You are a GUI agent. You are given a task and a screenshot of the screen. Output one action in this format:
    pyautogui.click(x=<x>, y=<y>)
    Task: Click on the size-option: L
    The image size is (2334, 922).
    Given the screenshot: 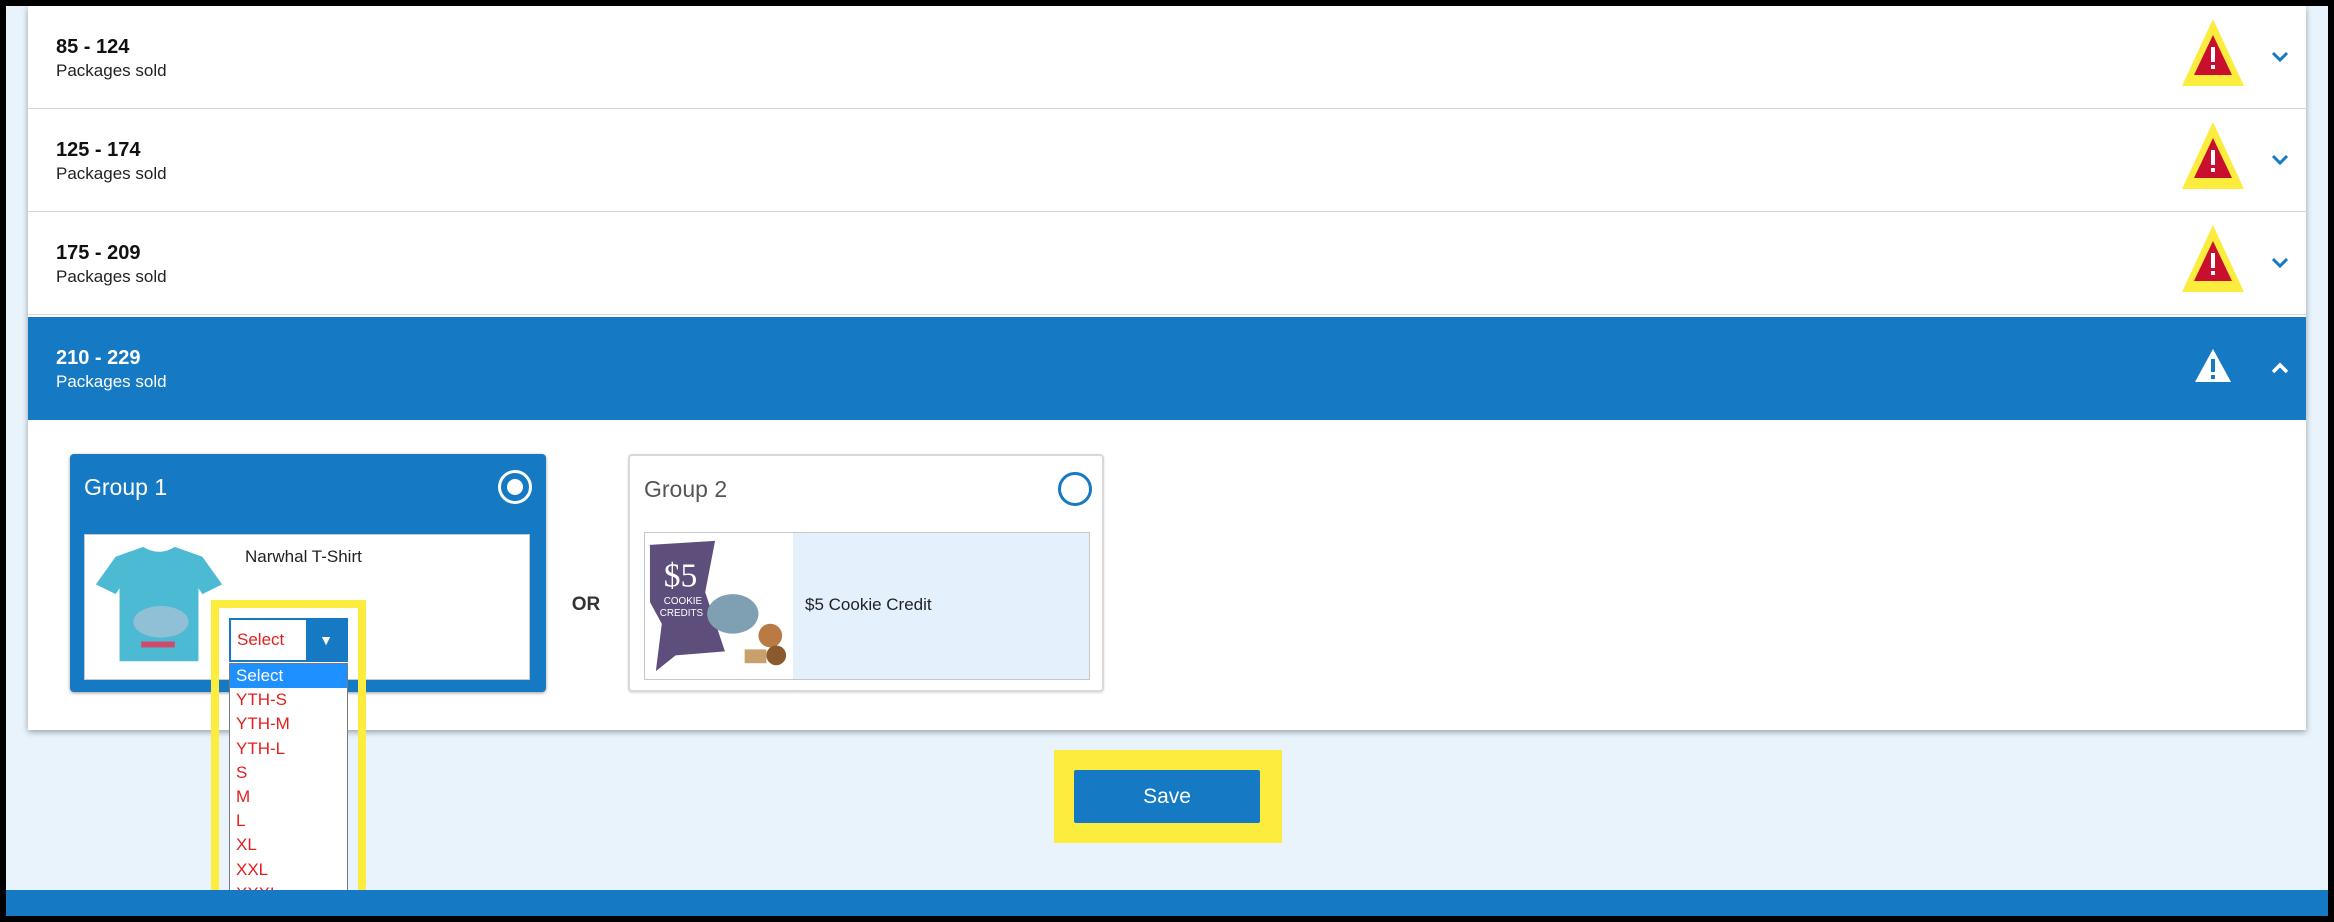 What is the action you would take?
    pyautogui.click(x=288, y=821)
    